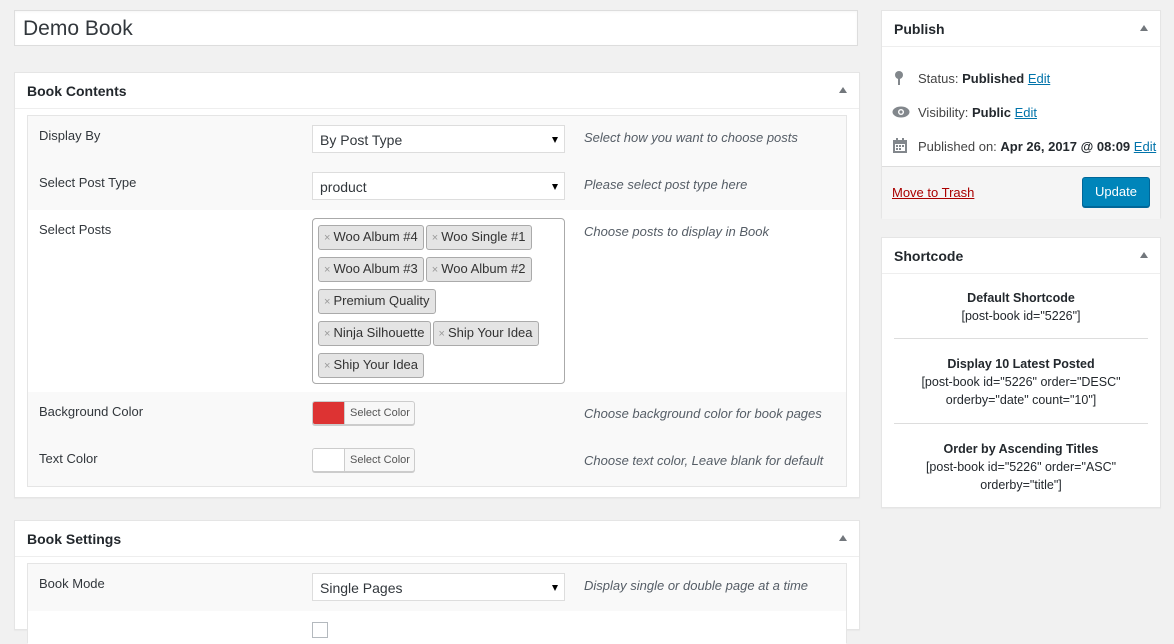 Image resolution: width=1174 pixels, height=644 pixels. I want to click on visibility-value: Public, so click(991, 112).